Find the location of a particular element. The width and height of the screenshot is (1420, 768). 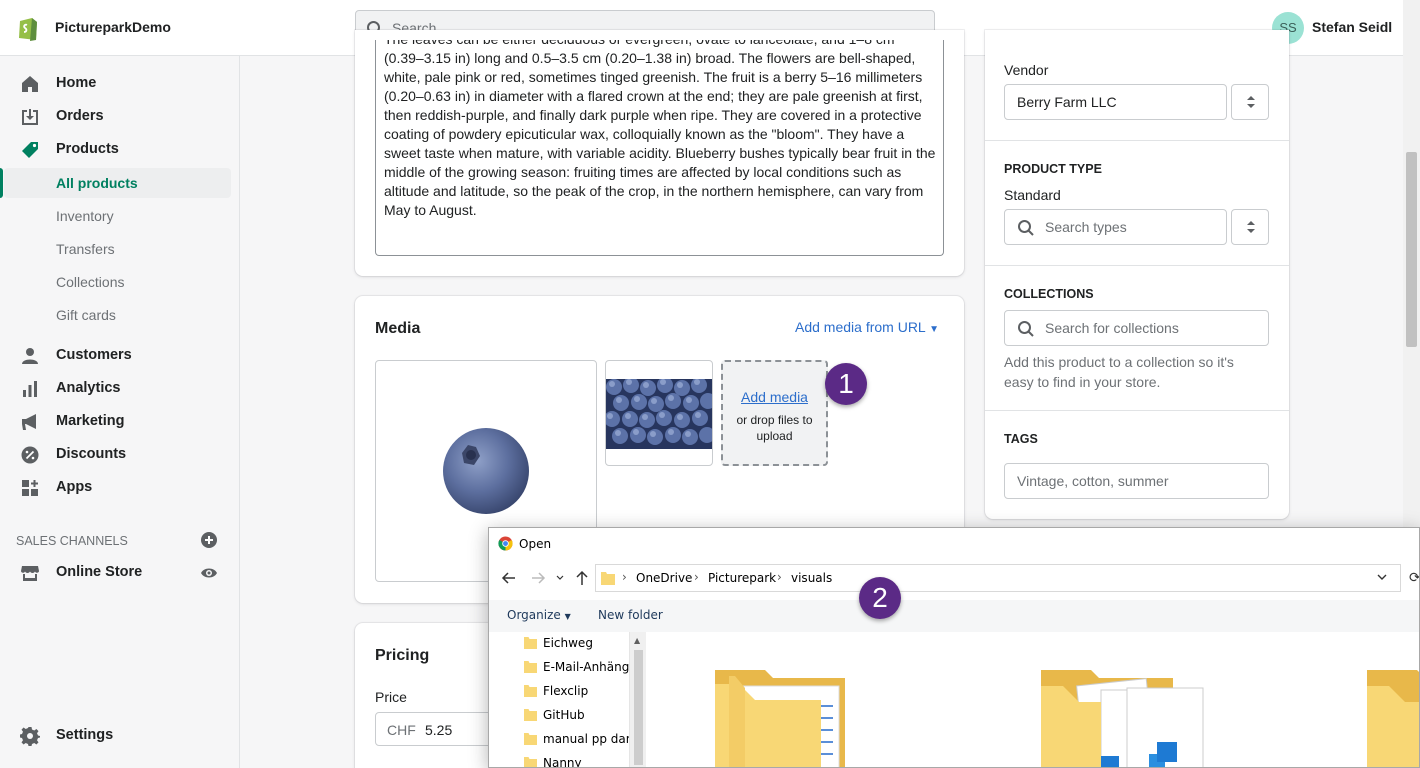

forward-arrow-icon is located at coordinates (538, 578).